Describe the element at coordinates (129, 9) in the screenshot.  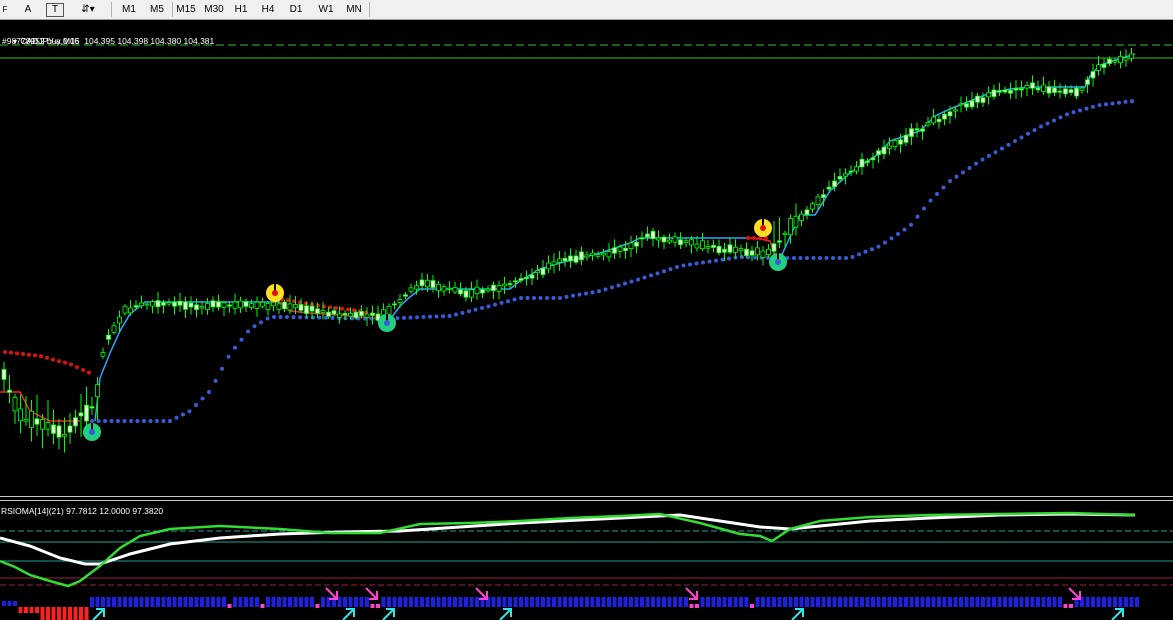
I see `timeframe-m1: M1` at that location.